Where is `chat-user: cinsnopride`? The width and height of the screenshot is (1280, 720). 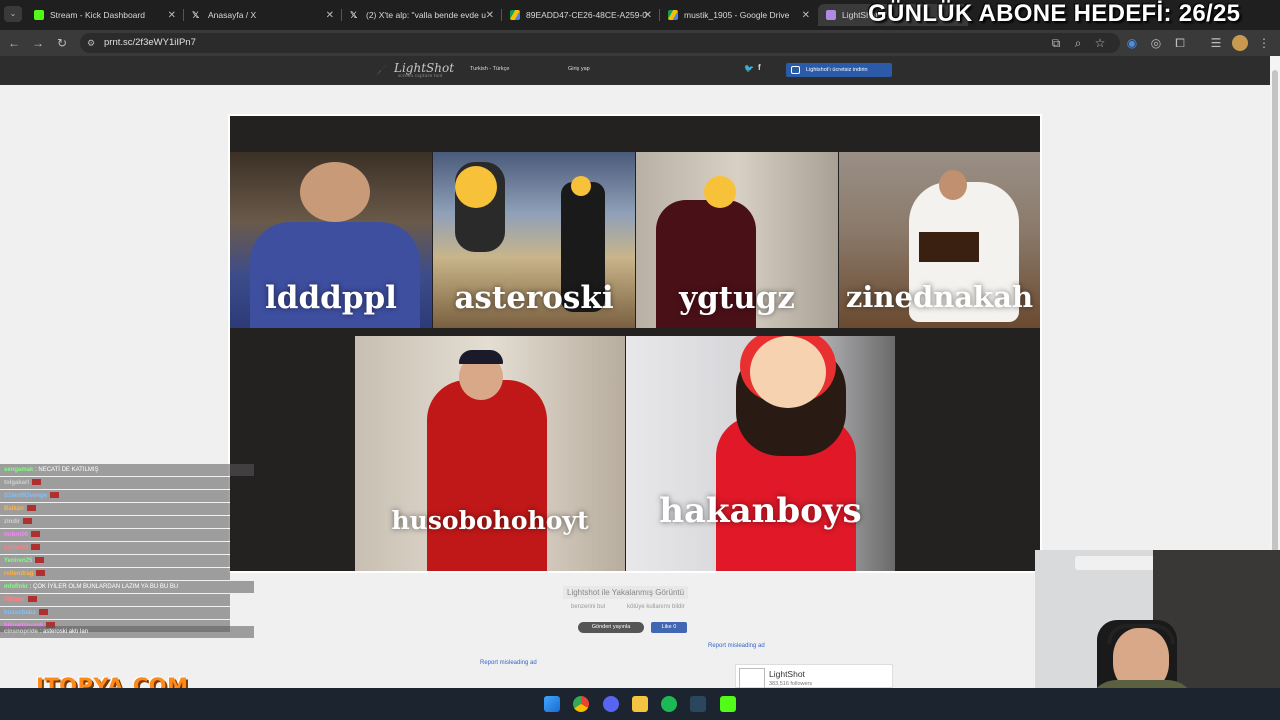 chat-user: cinsnopride is located at coordinates (21, 632).